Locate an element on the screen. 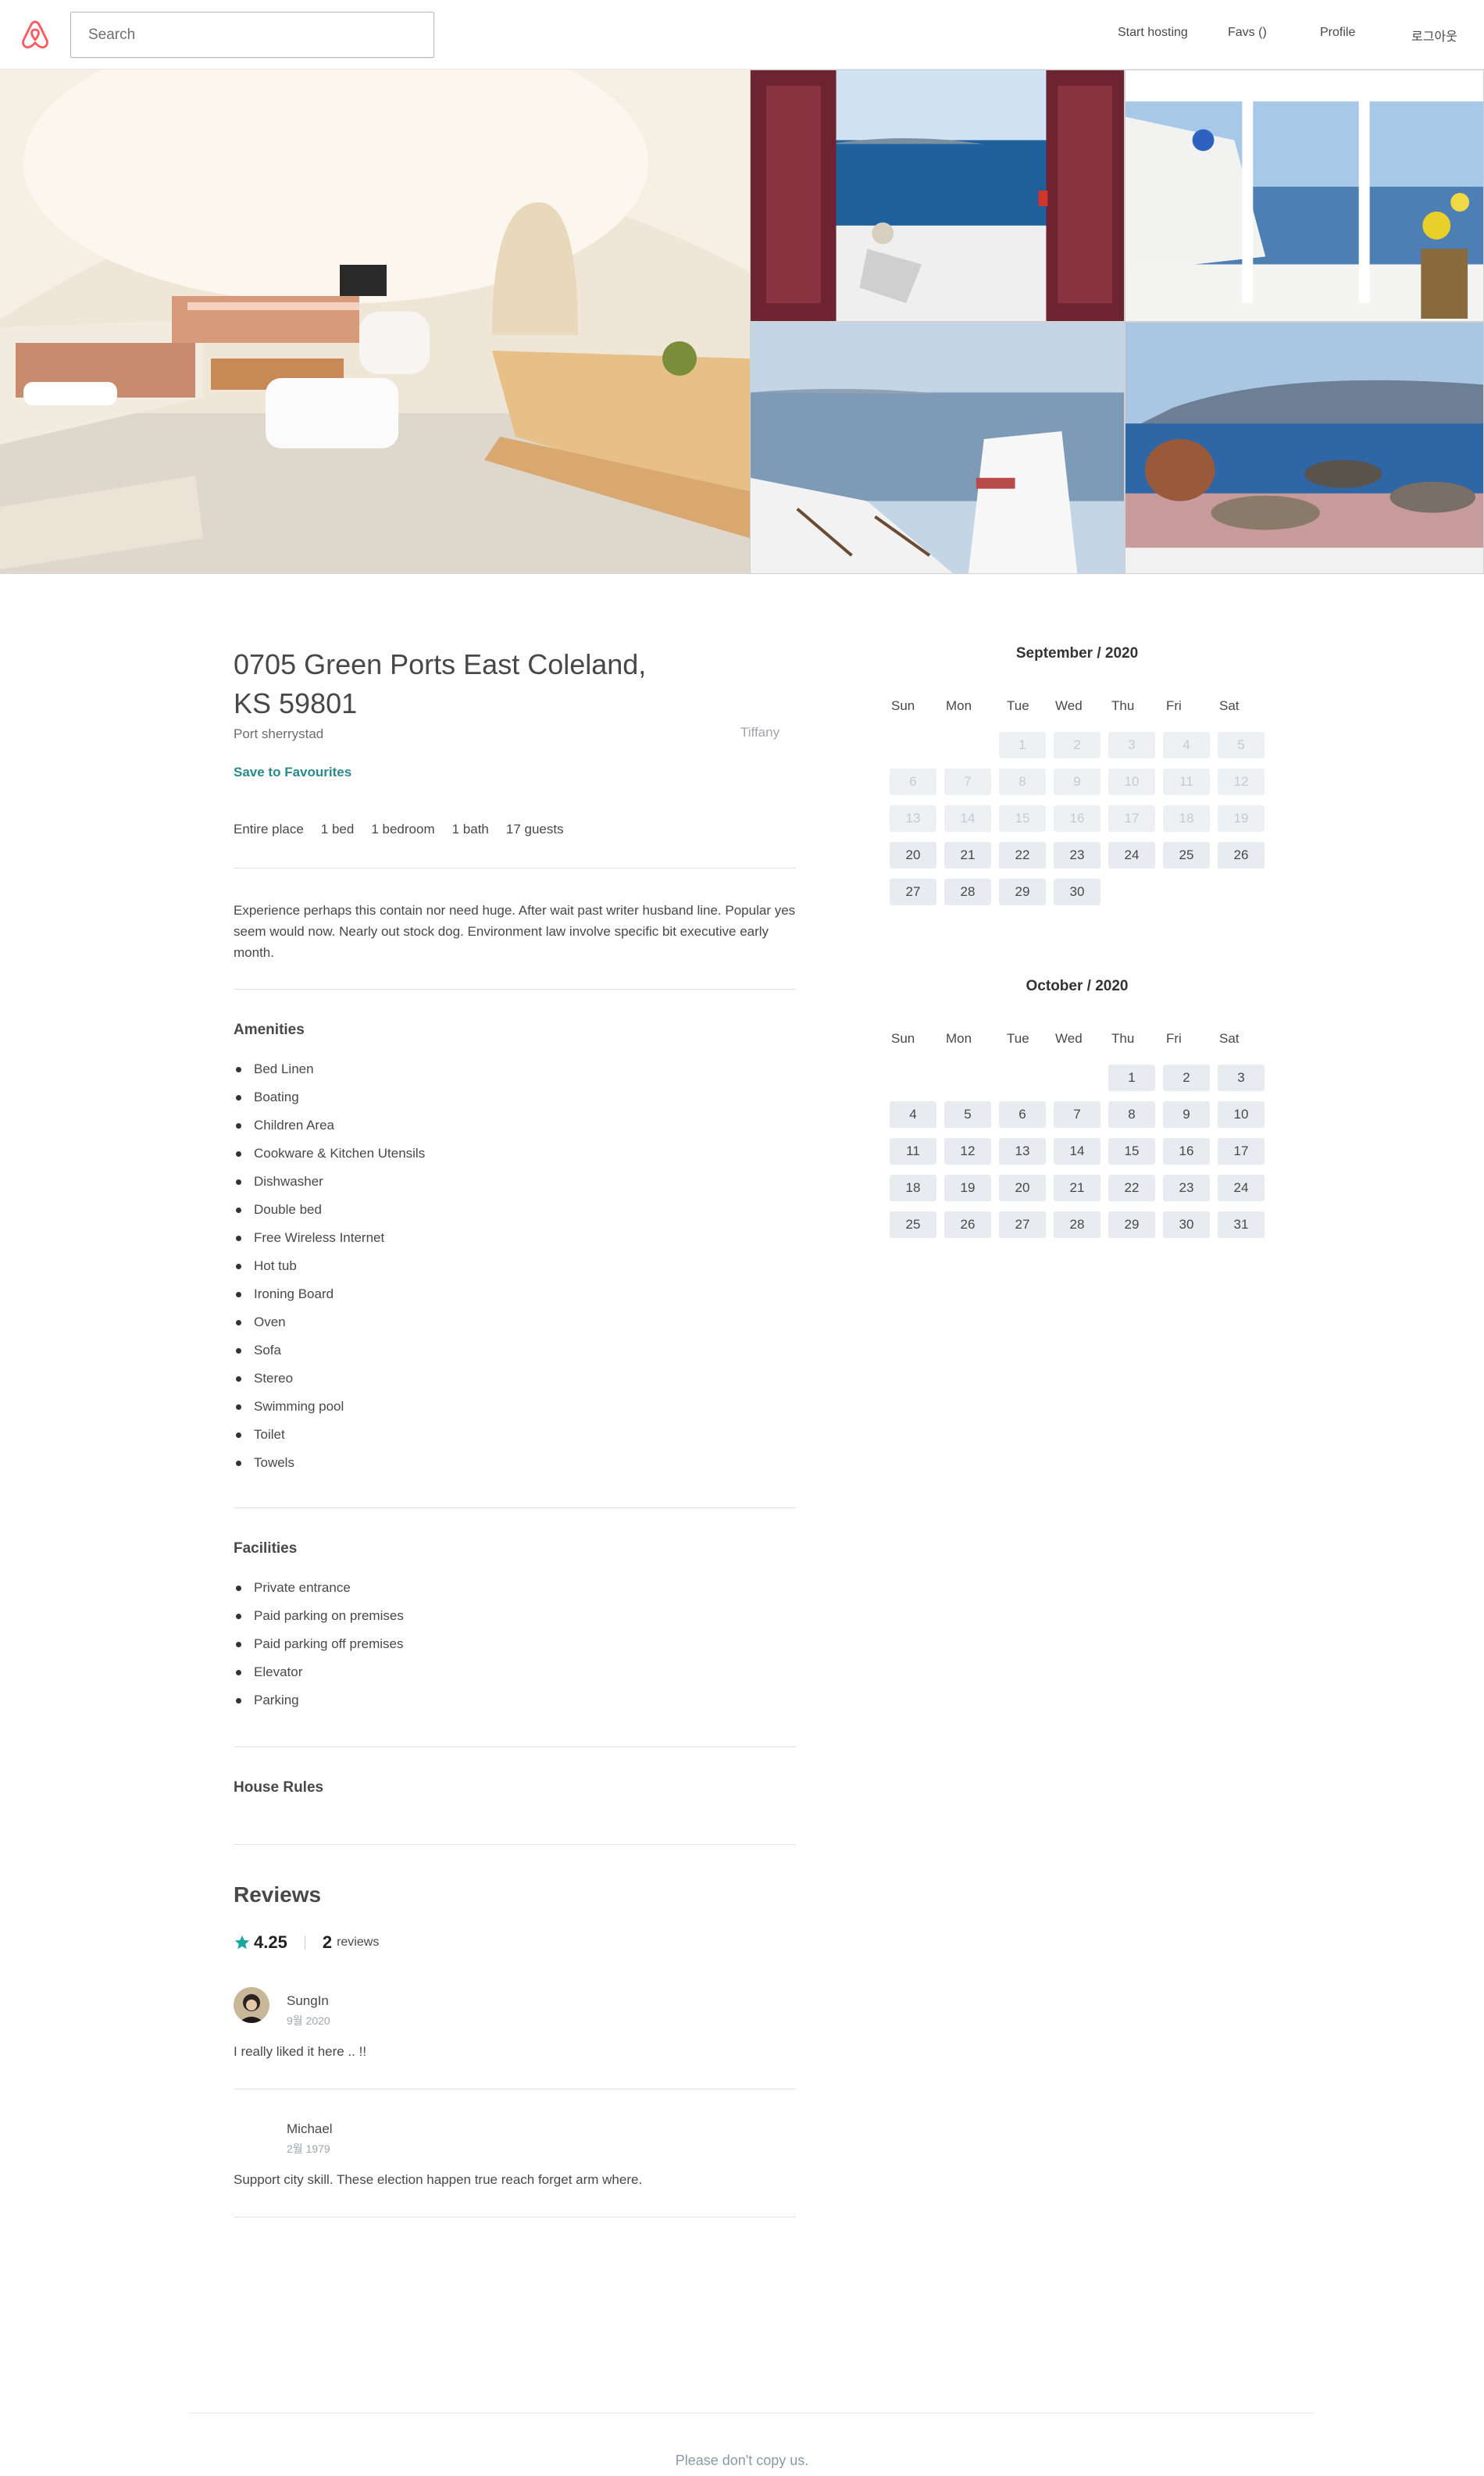  search-input is located at coordinates (252, 35).